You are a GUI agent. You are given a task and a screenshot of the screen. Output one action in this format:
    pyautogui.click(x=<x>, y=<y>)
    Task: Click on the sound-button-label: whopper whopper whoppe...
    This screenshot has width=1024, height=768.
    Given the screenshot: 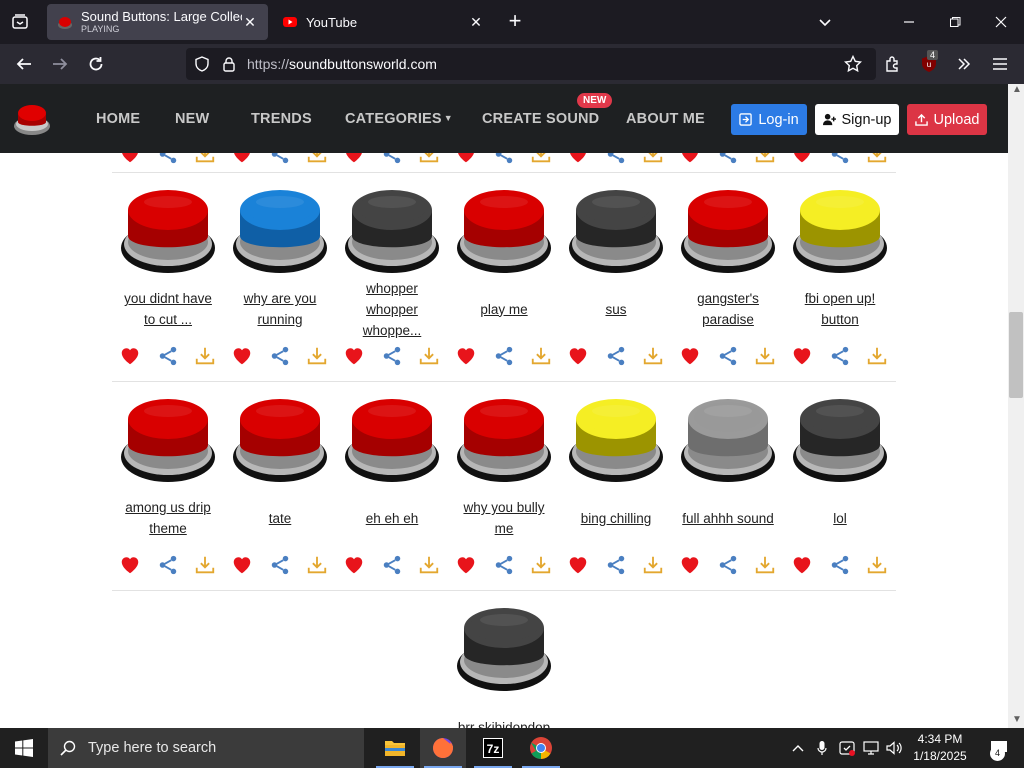 What is the action you would take?
    pyautogui.click(x=392, y=309)
    